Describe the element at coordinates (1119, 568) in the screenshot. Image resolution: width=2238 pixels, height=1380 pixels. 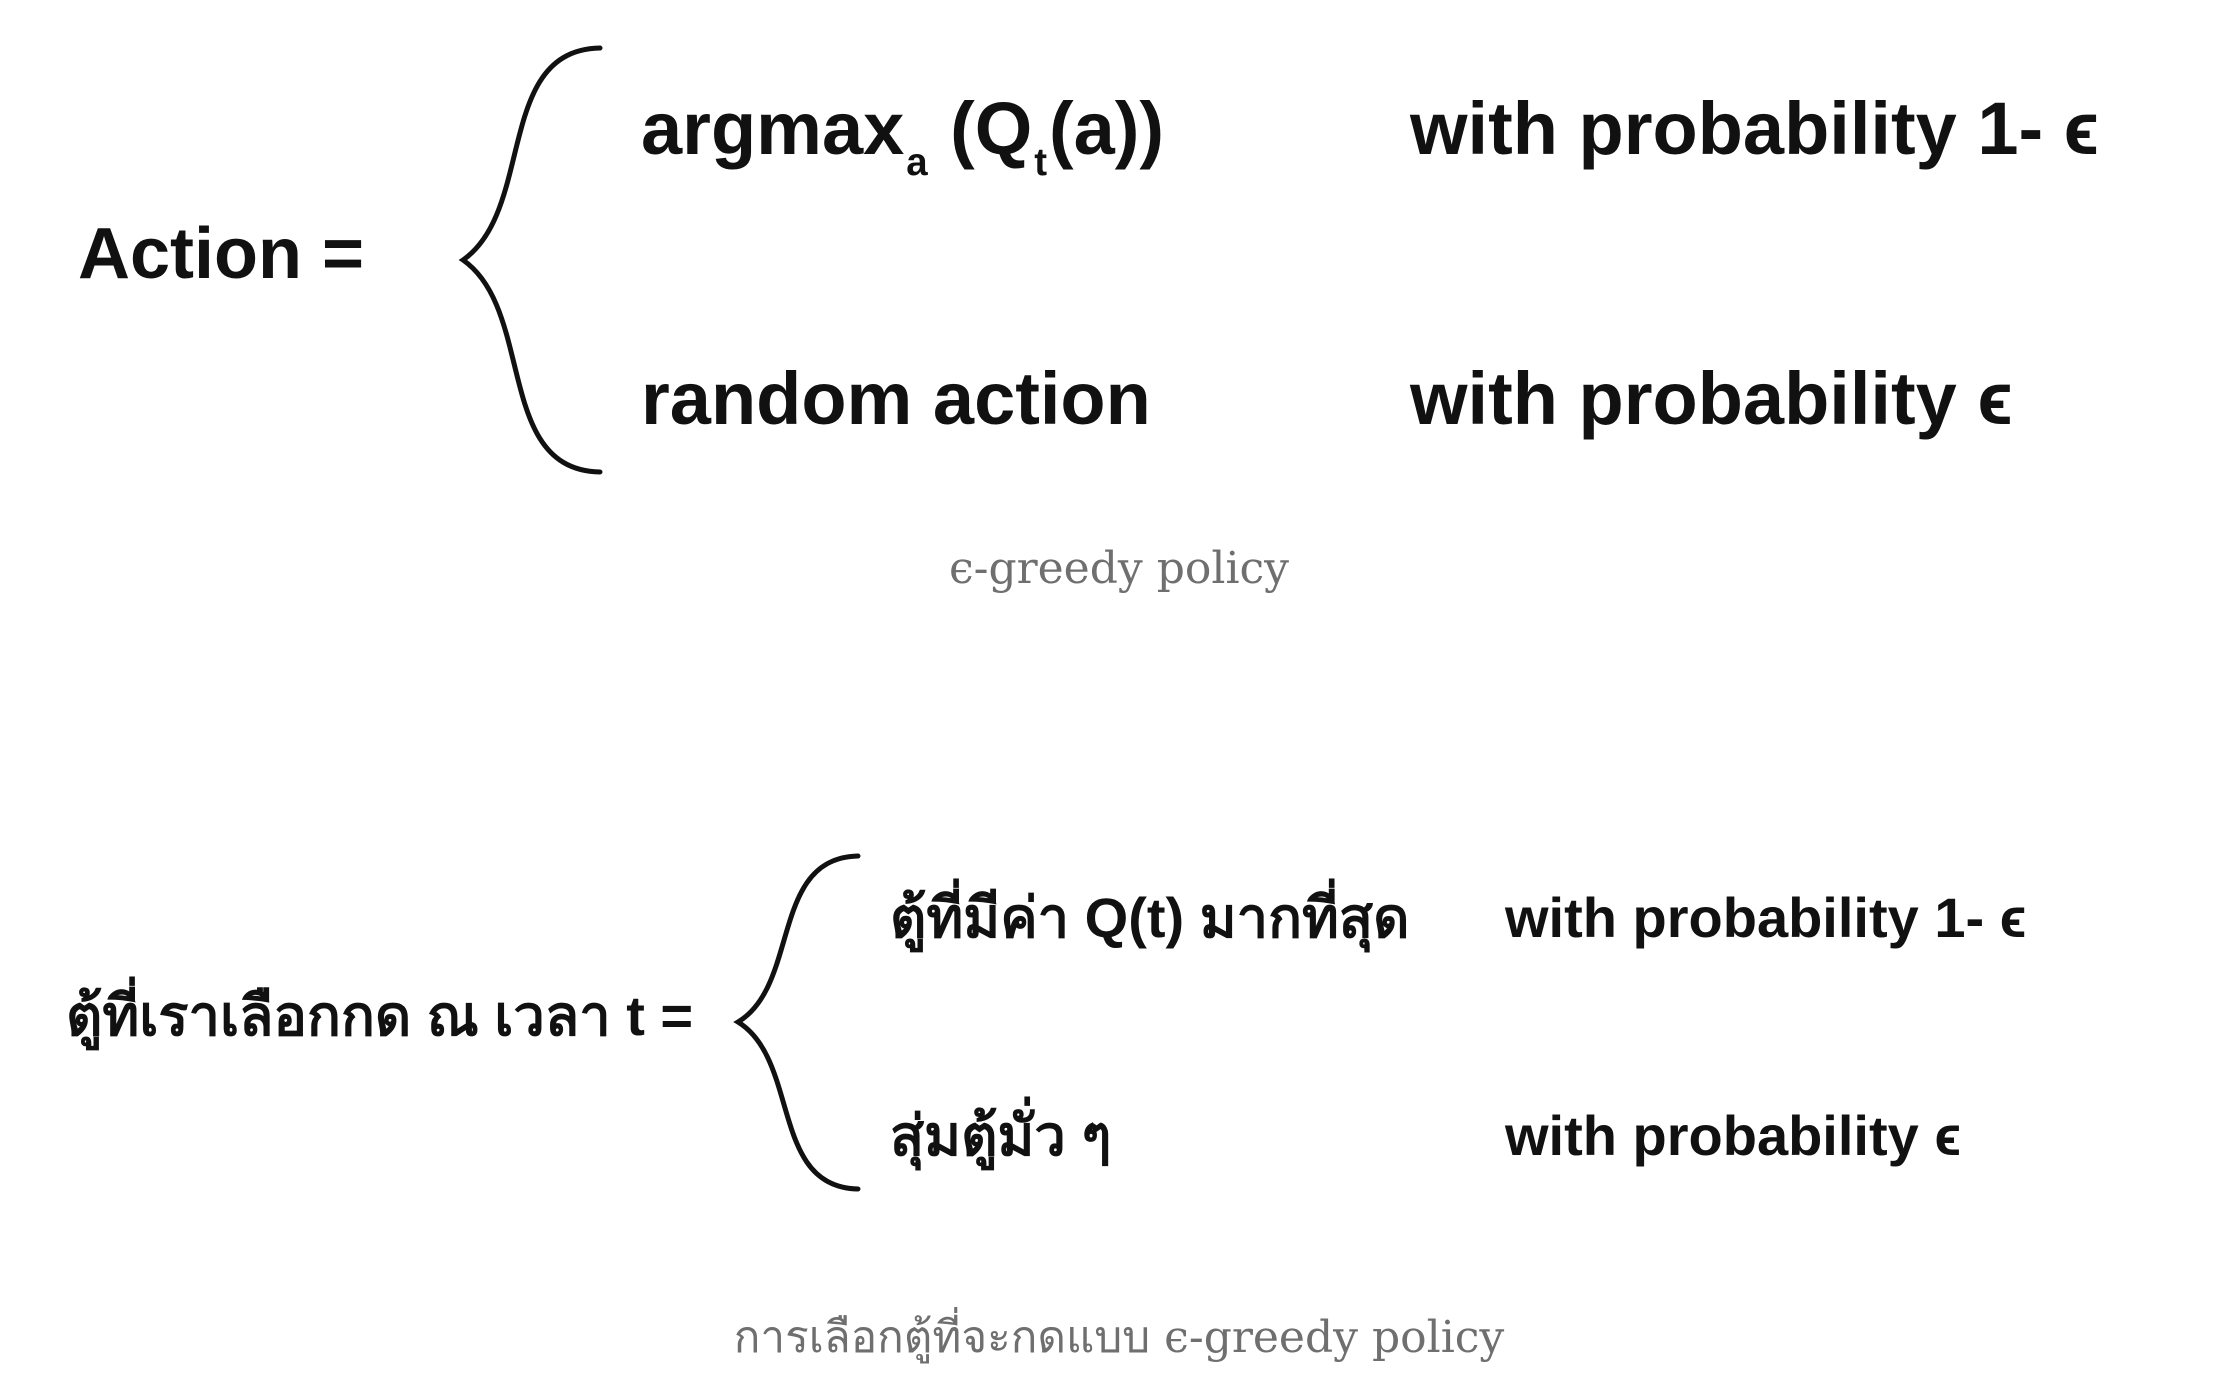
I see `figure-caption-epsilon-greedy: ϵ-greedy policy` at that location.